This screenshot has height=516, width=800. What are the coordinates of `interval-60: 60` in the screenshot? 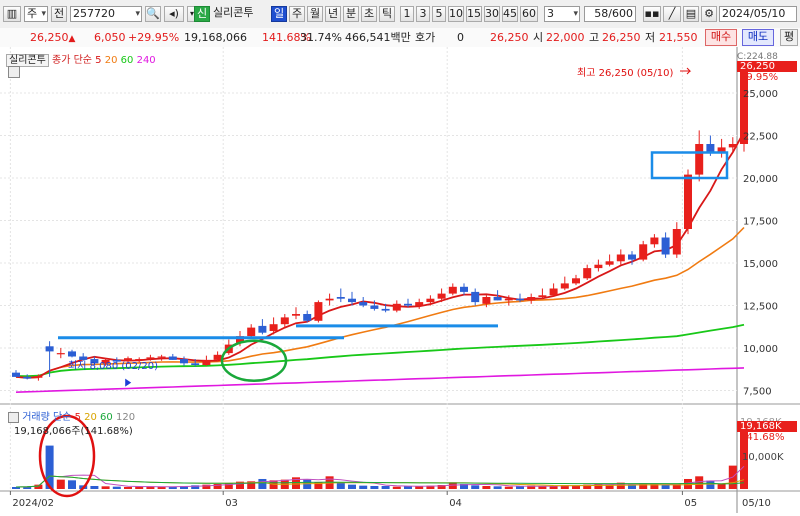 It's located at (529, 14).